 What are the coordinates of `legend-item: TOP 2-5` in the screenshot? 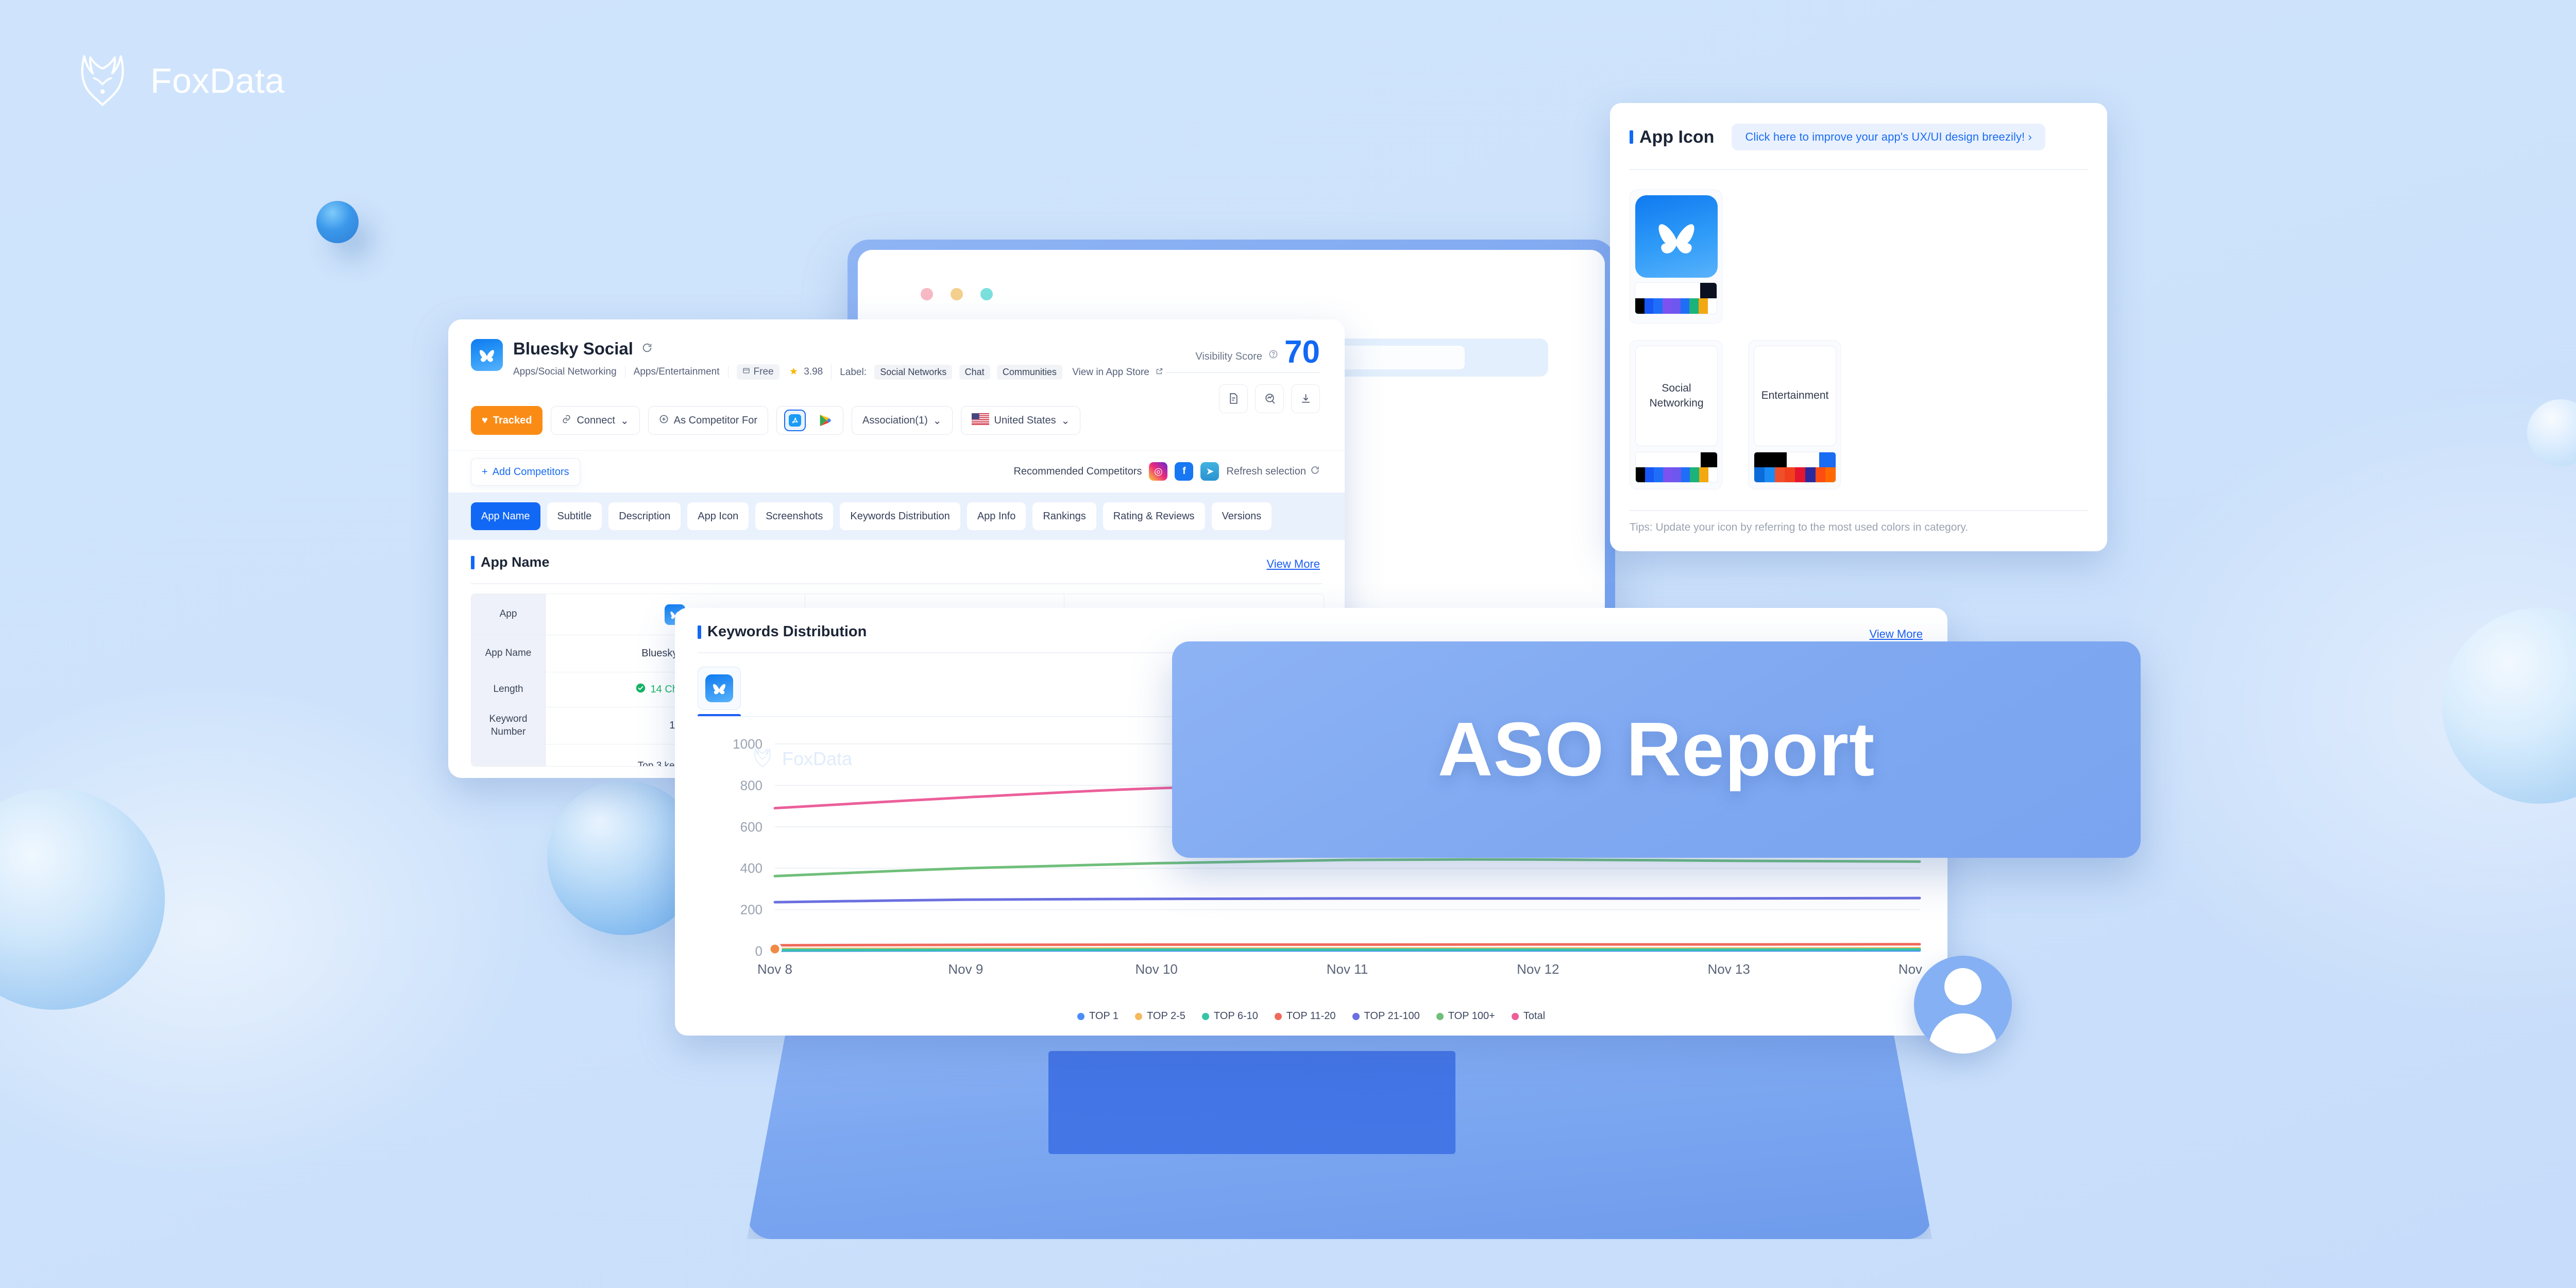 It's located at (1160, 1016).